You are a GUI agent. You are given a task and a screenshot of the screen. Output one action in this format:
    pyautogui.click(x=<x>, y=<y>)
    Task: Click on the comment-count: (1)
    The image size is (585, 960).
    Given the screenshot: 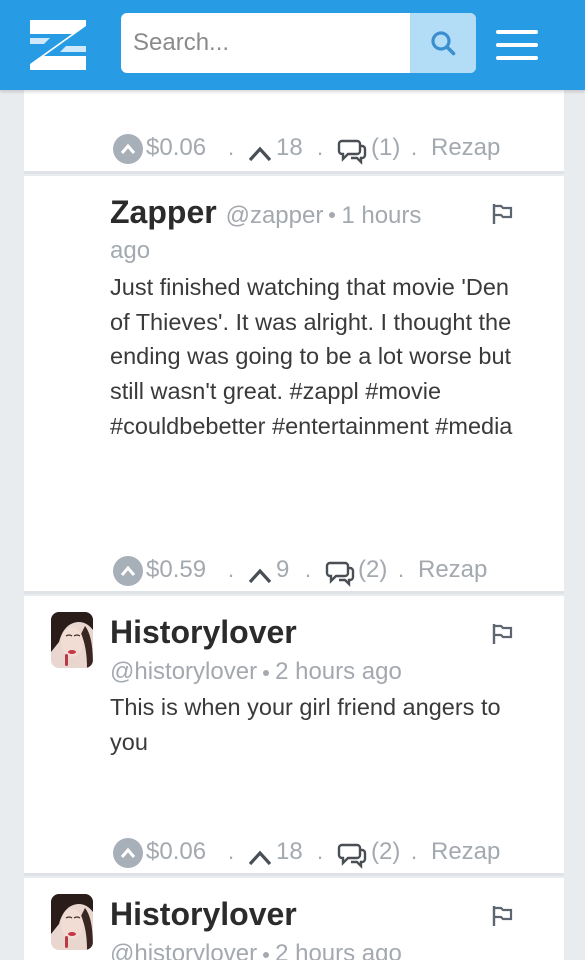 What is the action you would take?
    pyautogui.click(x=385, y=148)
    